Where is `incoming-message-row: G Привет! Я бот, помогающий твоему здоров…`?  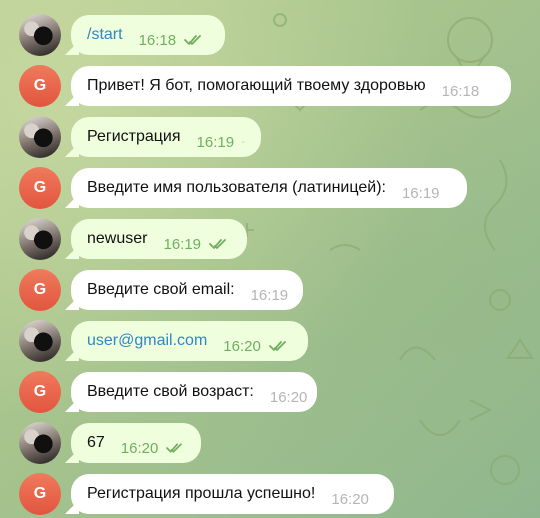 incoming-message-row: G Привет! Я бот, помогающий твоему здоров… is located at coordinates (270, 86).